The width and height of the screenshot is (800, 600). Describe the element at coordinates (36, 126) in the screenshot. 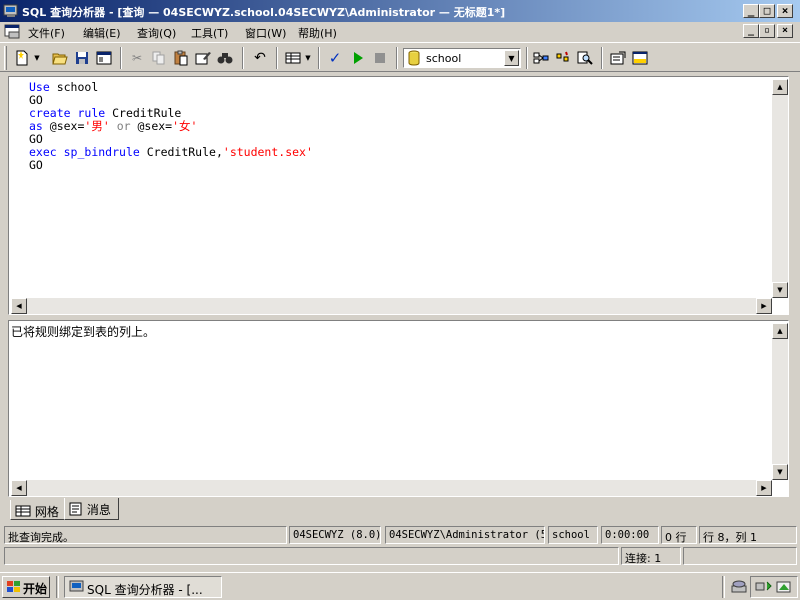

I see `code-token: as` at that location.